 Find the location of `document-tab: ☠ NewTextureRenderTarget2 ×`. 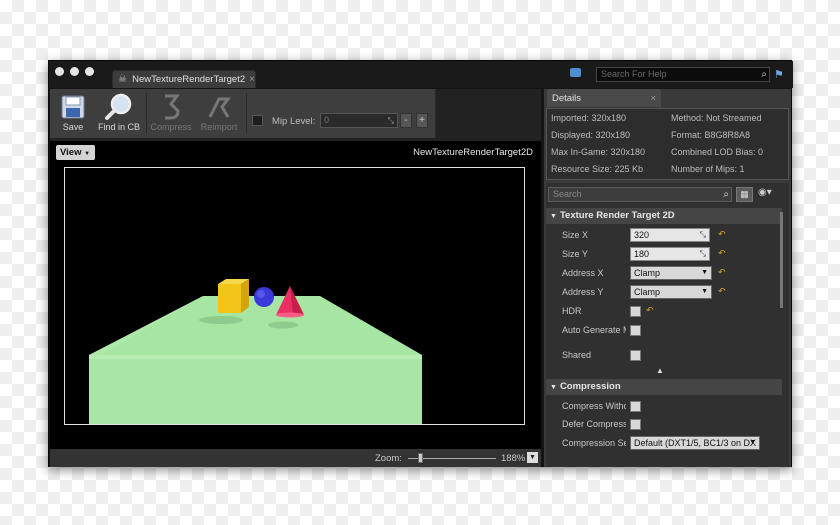

document-tab: ☠ NewTextureRenderTarget2 × is located at coordinates (184, 79).